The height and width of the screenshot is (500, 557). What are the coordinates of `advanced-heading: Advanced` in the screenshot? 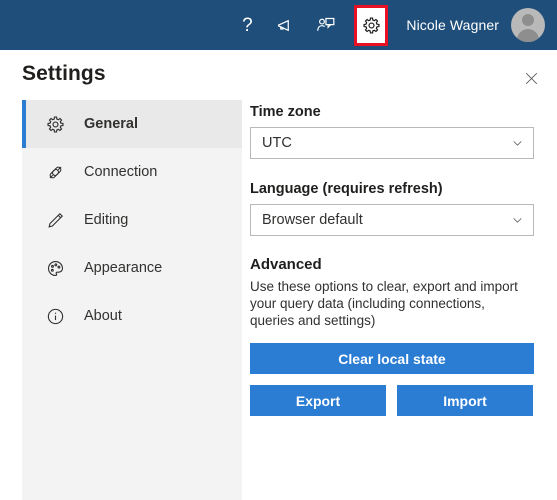 It's located at (286, 264).